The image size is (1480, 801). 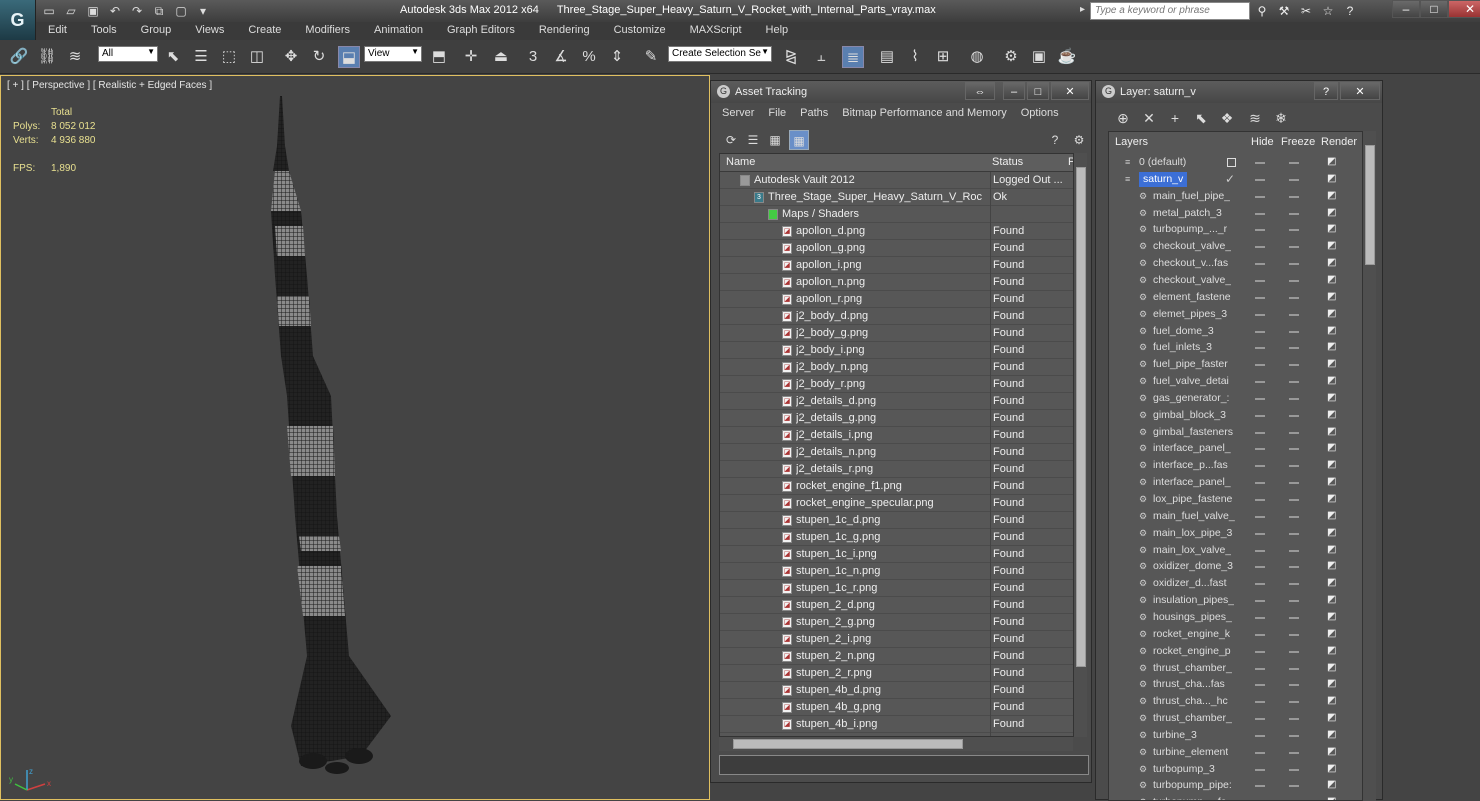 What do you see at coordinates (71, 11) in the screenshot?
I see `open-file-icon: ▱` at bounding box center [71, 11].